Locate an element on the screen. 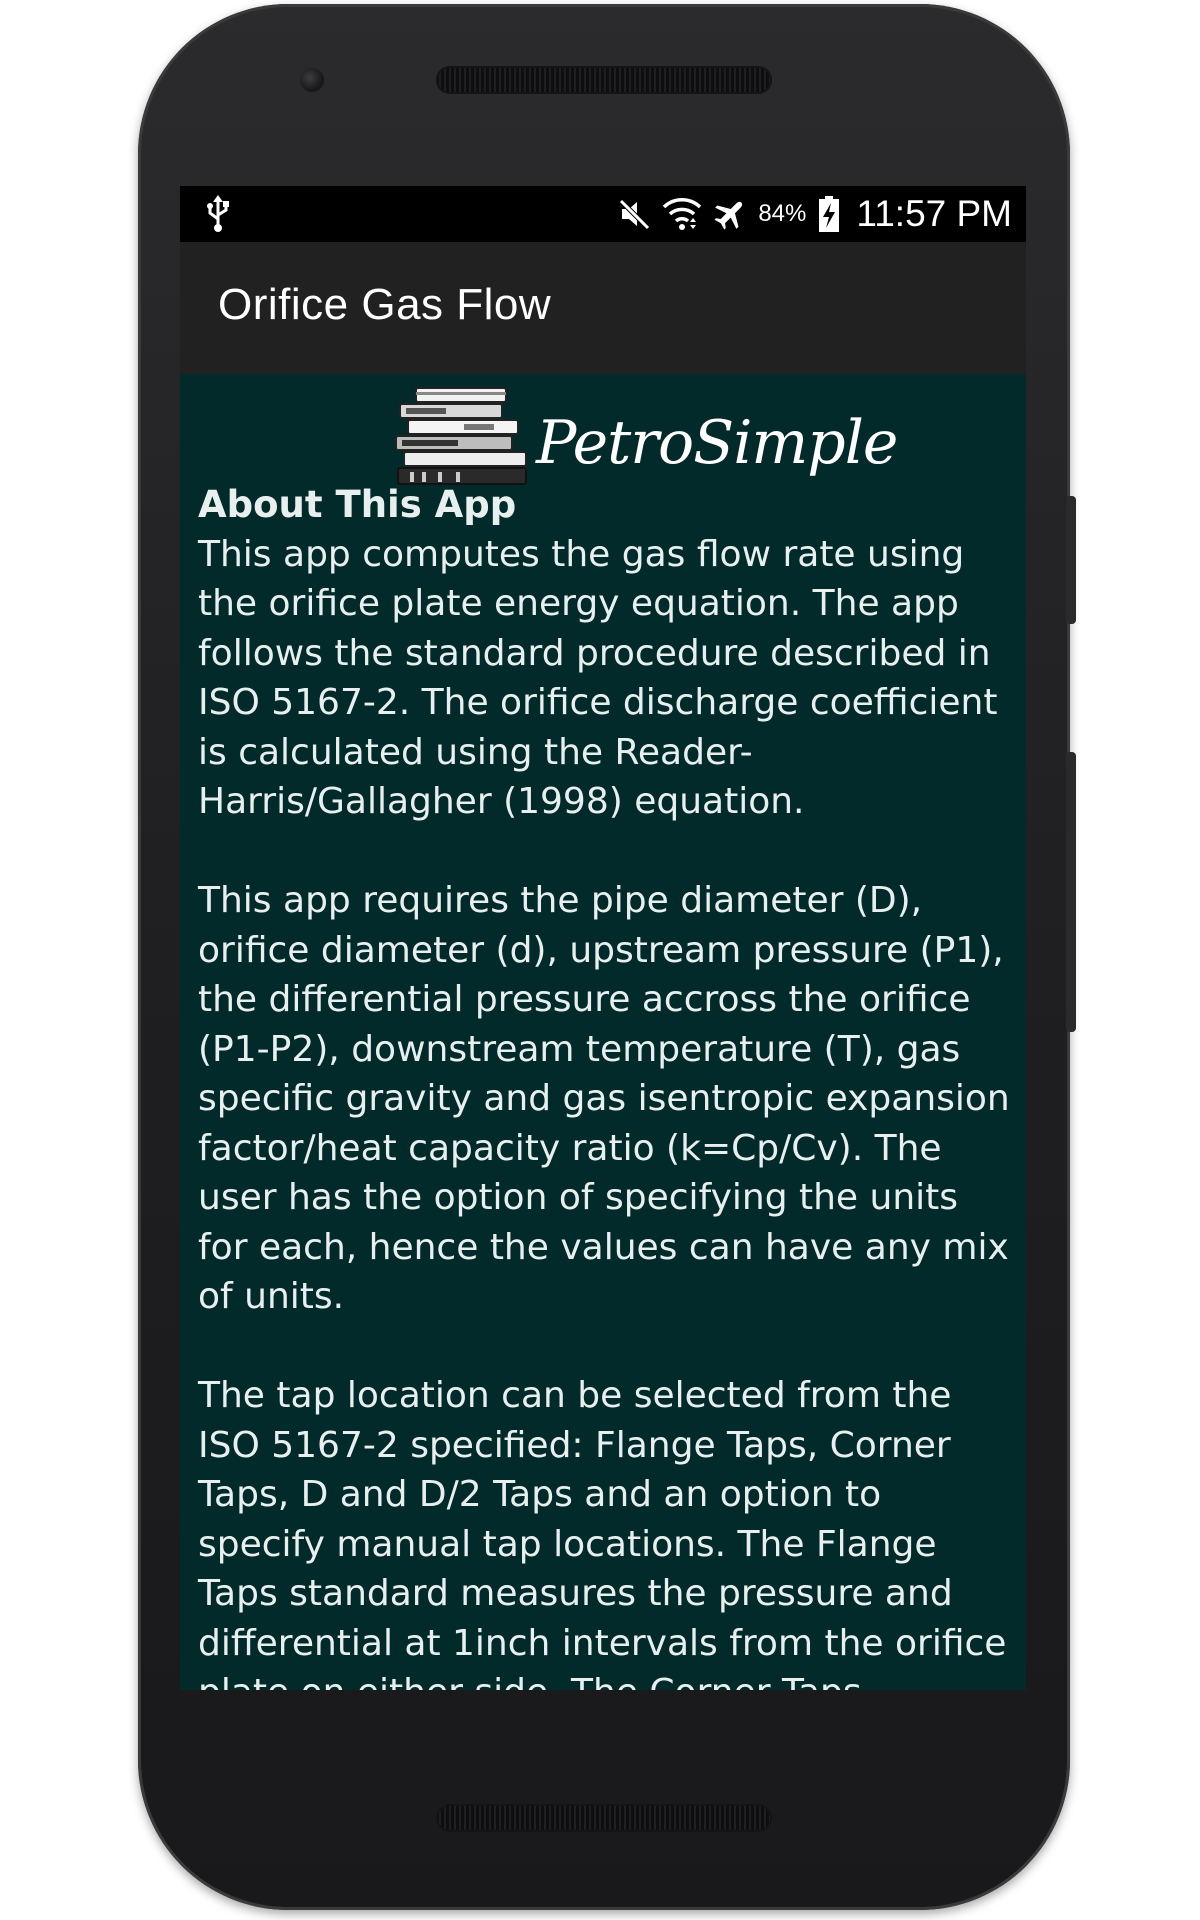 This screenshot has height=1920, width=1200. earpiece-speaker is located at coordinates (604, 80).